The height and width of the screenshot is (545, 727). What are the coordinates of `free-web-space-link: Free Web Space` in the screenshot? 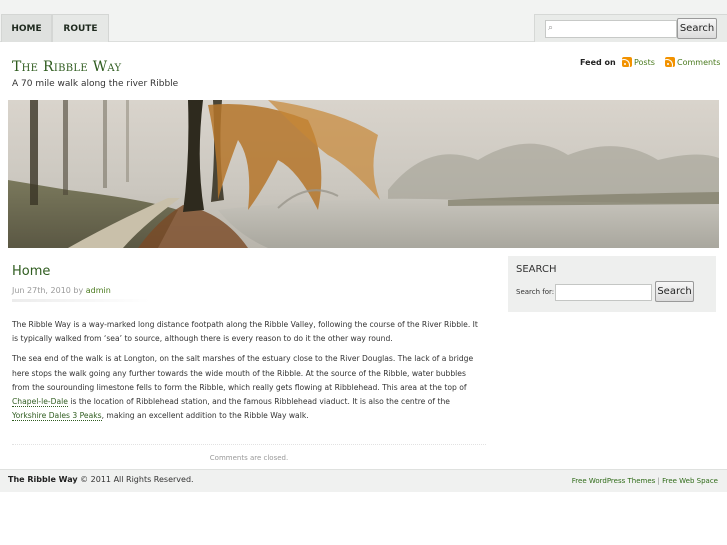 It's located at (690, 481).